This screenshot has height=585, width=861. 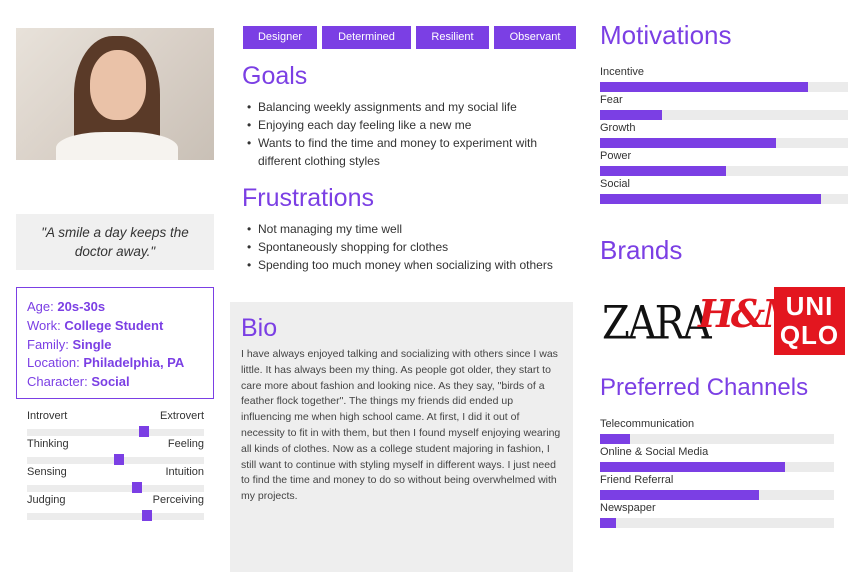 What do you see at coordinates (647, 424) in the screenshot?
I see `channel-label: Telecommunication` at bounding box center [647, 424].